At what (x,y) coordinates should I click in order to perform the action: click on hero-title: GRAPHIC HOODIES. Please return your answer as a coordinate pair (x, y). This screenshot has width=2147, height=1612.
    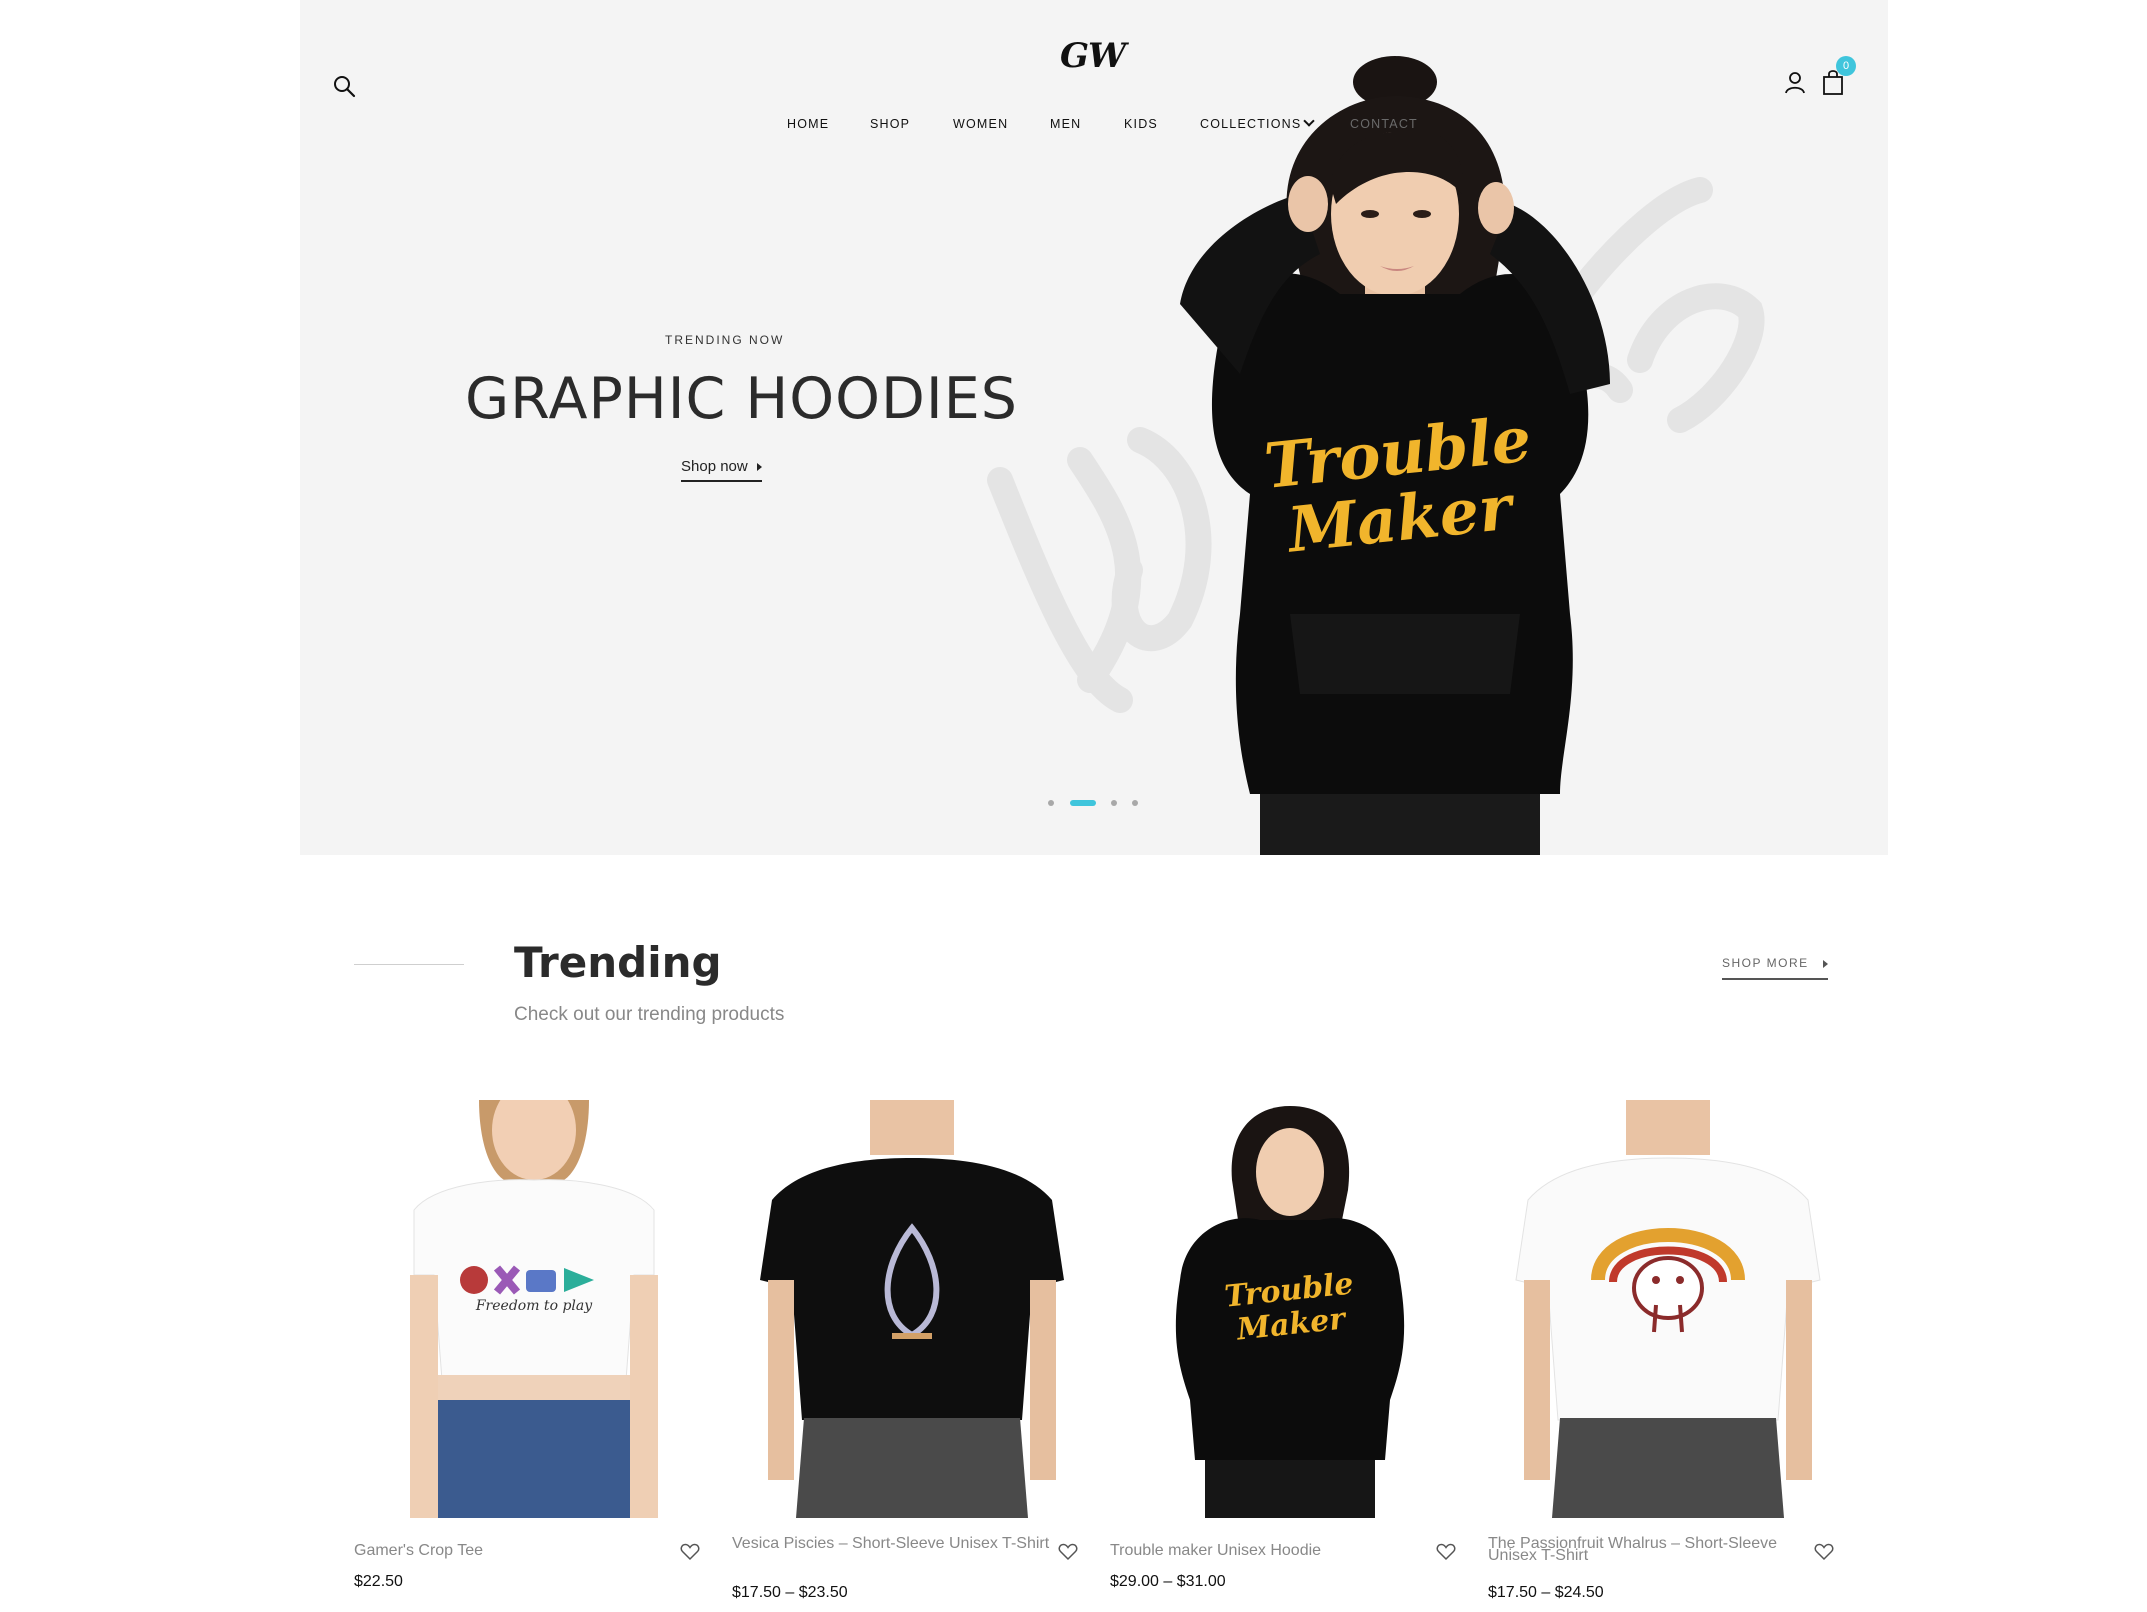
    Looking at the image, I should click on (741, 399).